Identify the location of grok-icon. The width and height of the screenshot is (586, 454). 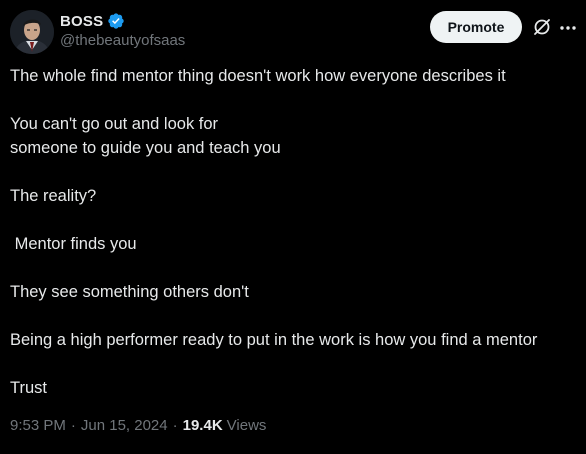
(542, 27).